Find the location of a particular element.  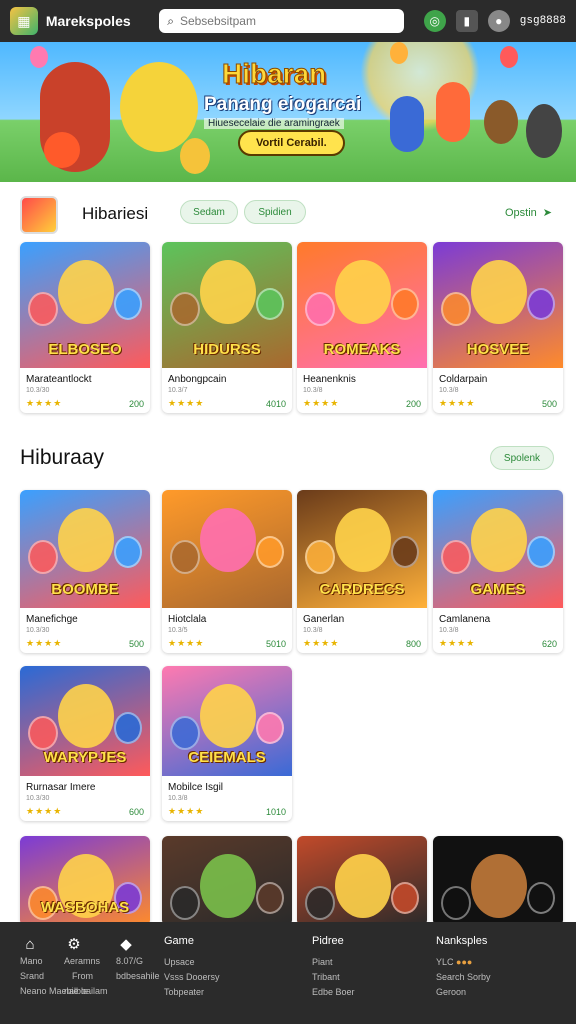

game-thumbnail: WASBOHAS is located at coordinates (85, 881).